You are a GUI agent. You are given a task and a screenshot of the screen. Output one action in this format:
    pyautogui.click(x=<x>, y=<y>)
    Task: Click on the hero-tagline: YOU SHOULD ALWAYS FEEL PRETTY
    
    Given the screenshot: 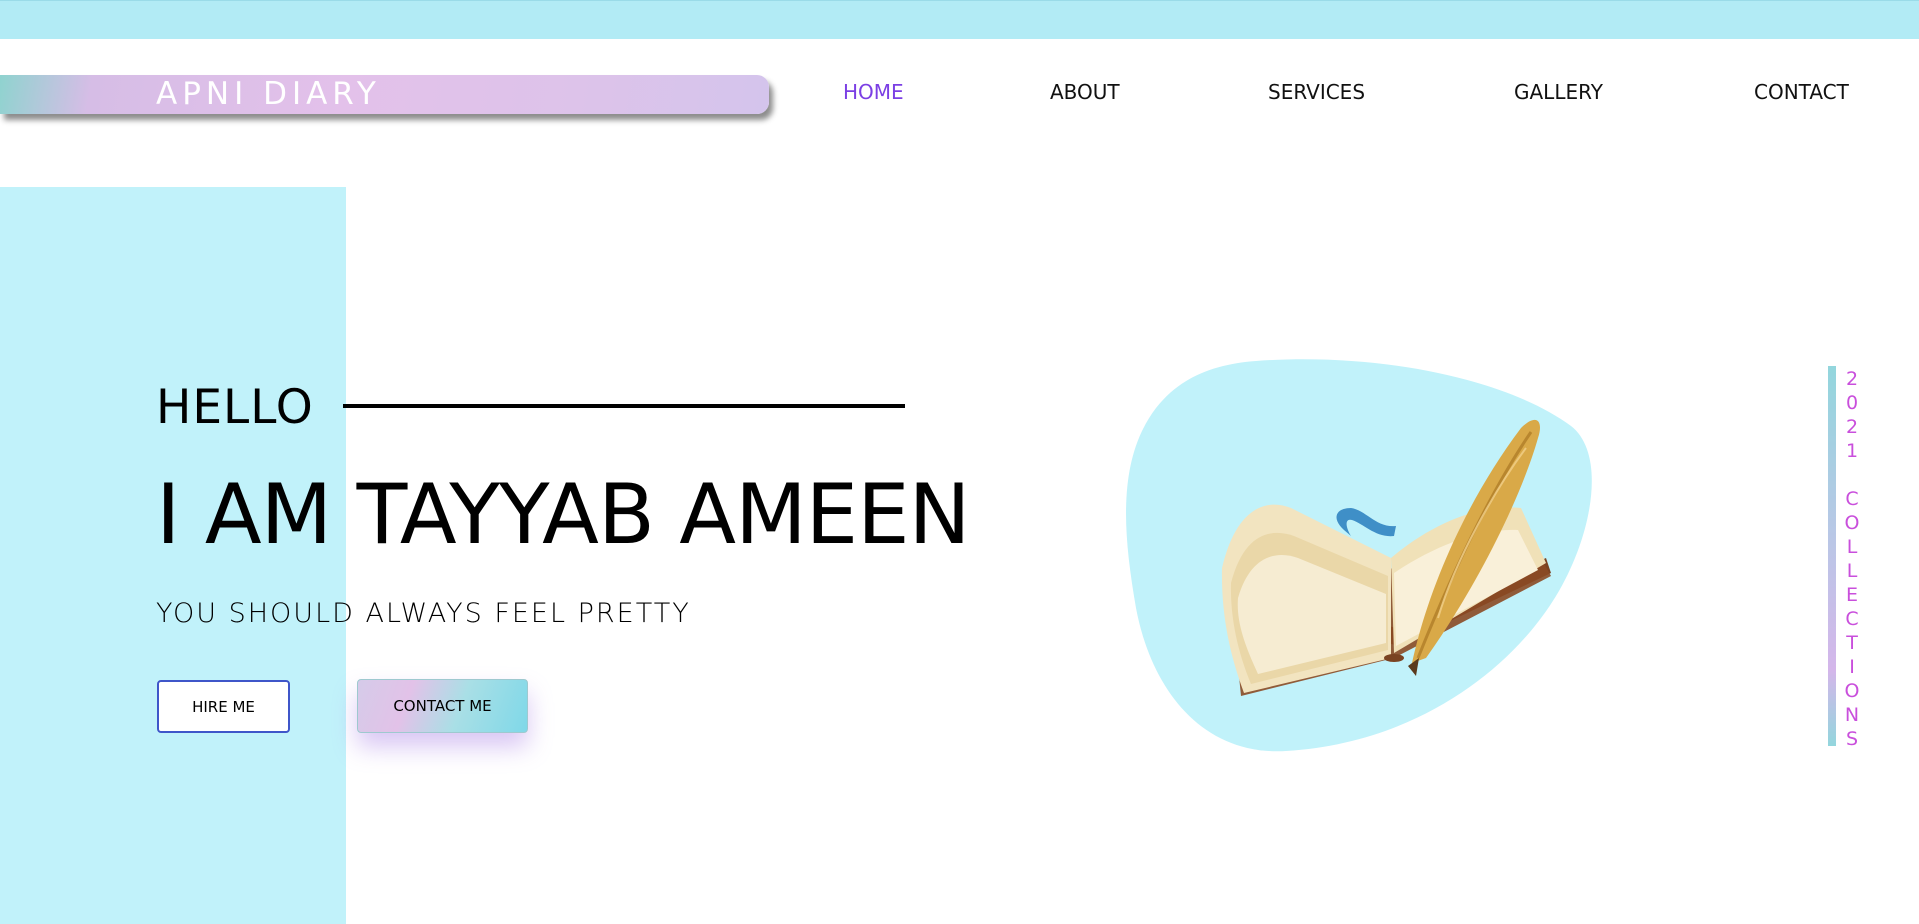 What is the action you would take?
    pyautogui.click(x=423, y=613)
    